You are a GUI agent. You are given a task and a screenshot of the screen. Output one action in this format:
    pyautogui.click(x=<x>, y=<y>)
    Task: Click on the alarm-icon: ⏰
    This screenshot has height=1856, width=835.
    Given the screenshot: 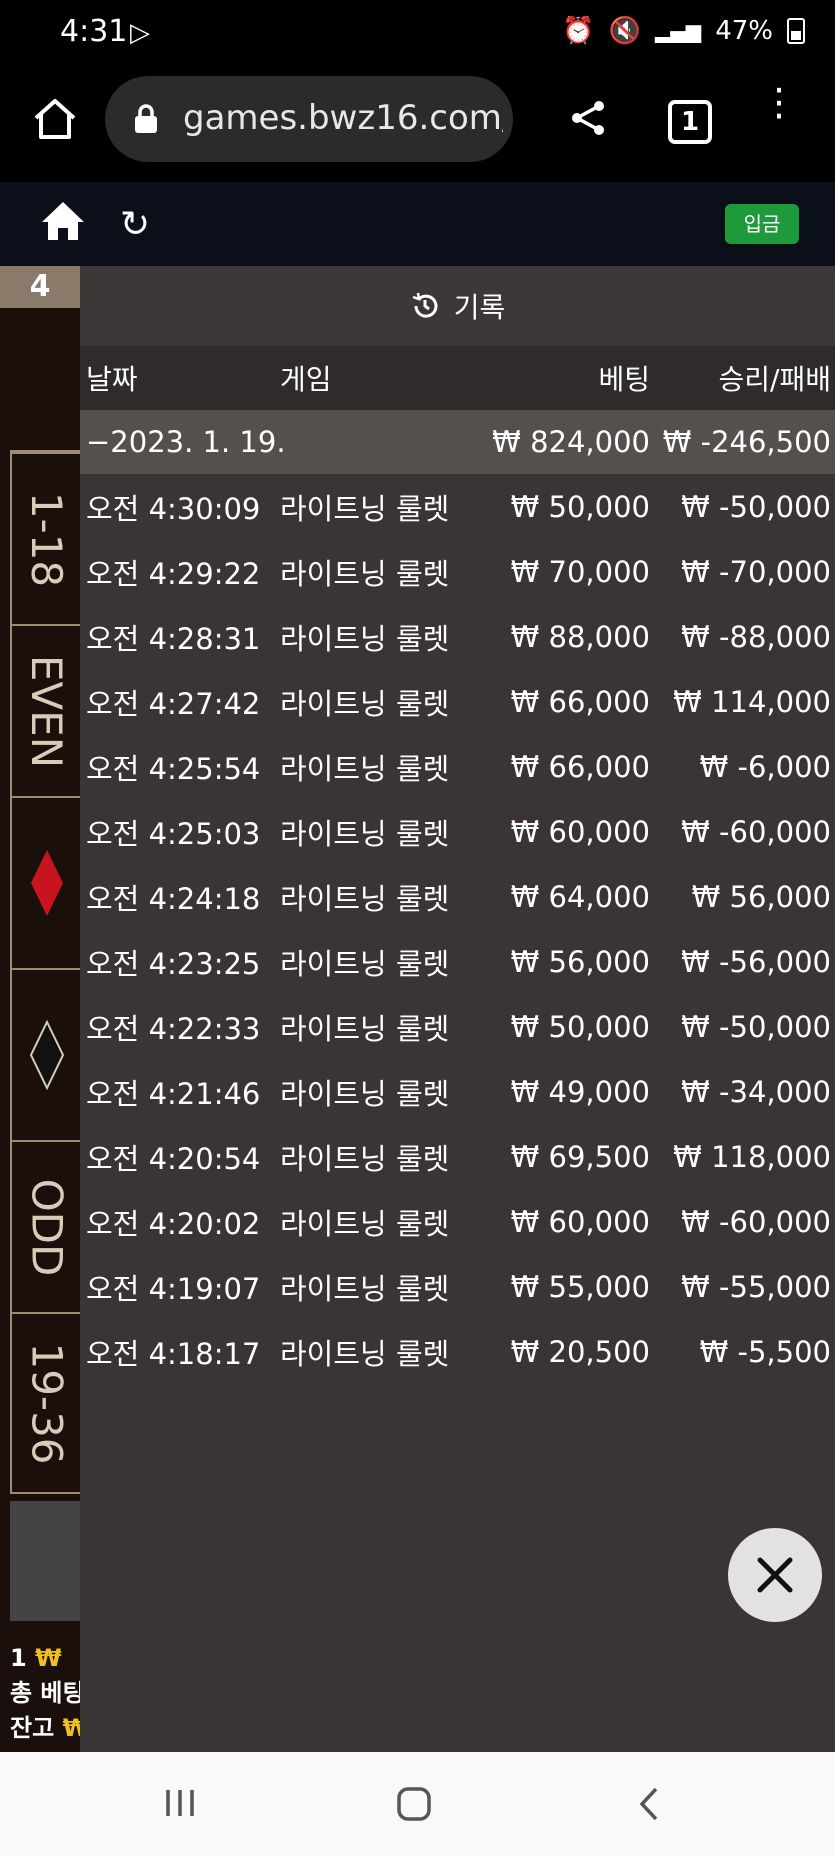 What is the action you would take?
    pyautogui.click(x=578, y=31)
    